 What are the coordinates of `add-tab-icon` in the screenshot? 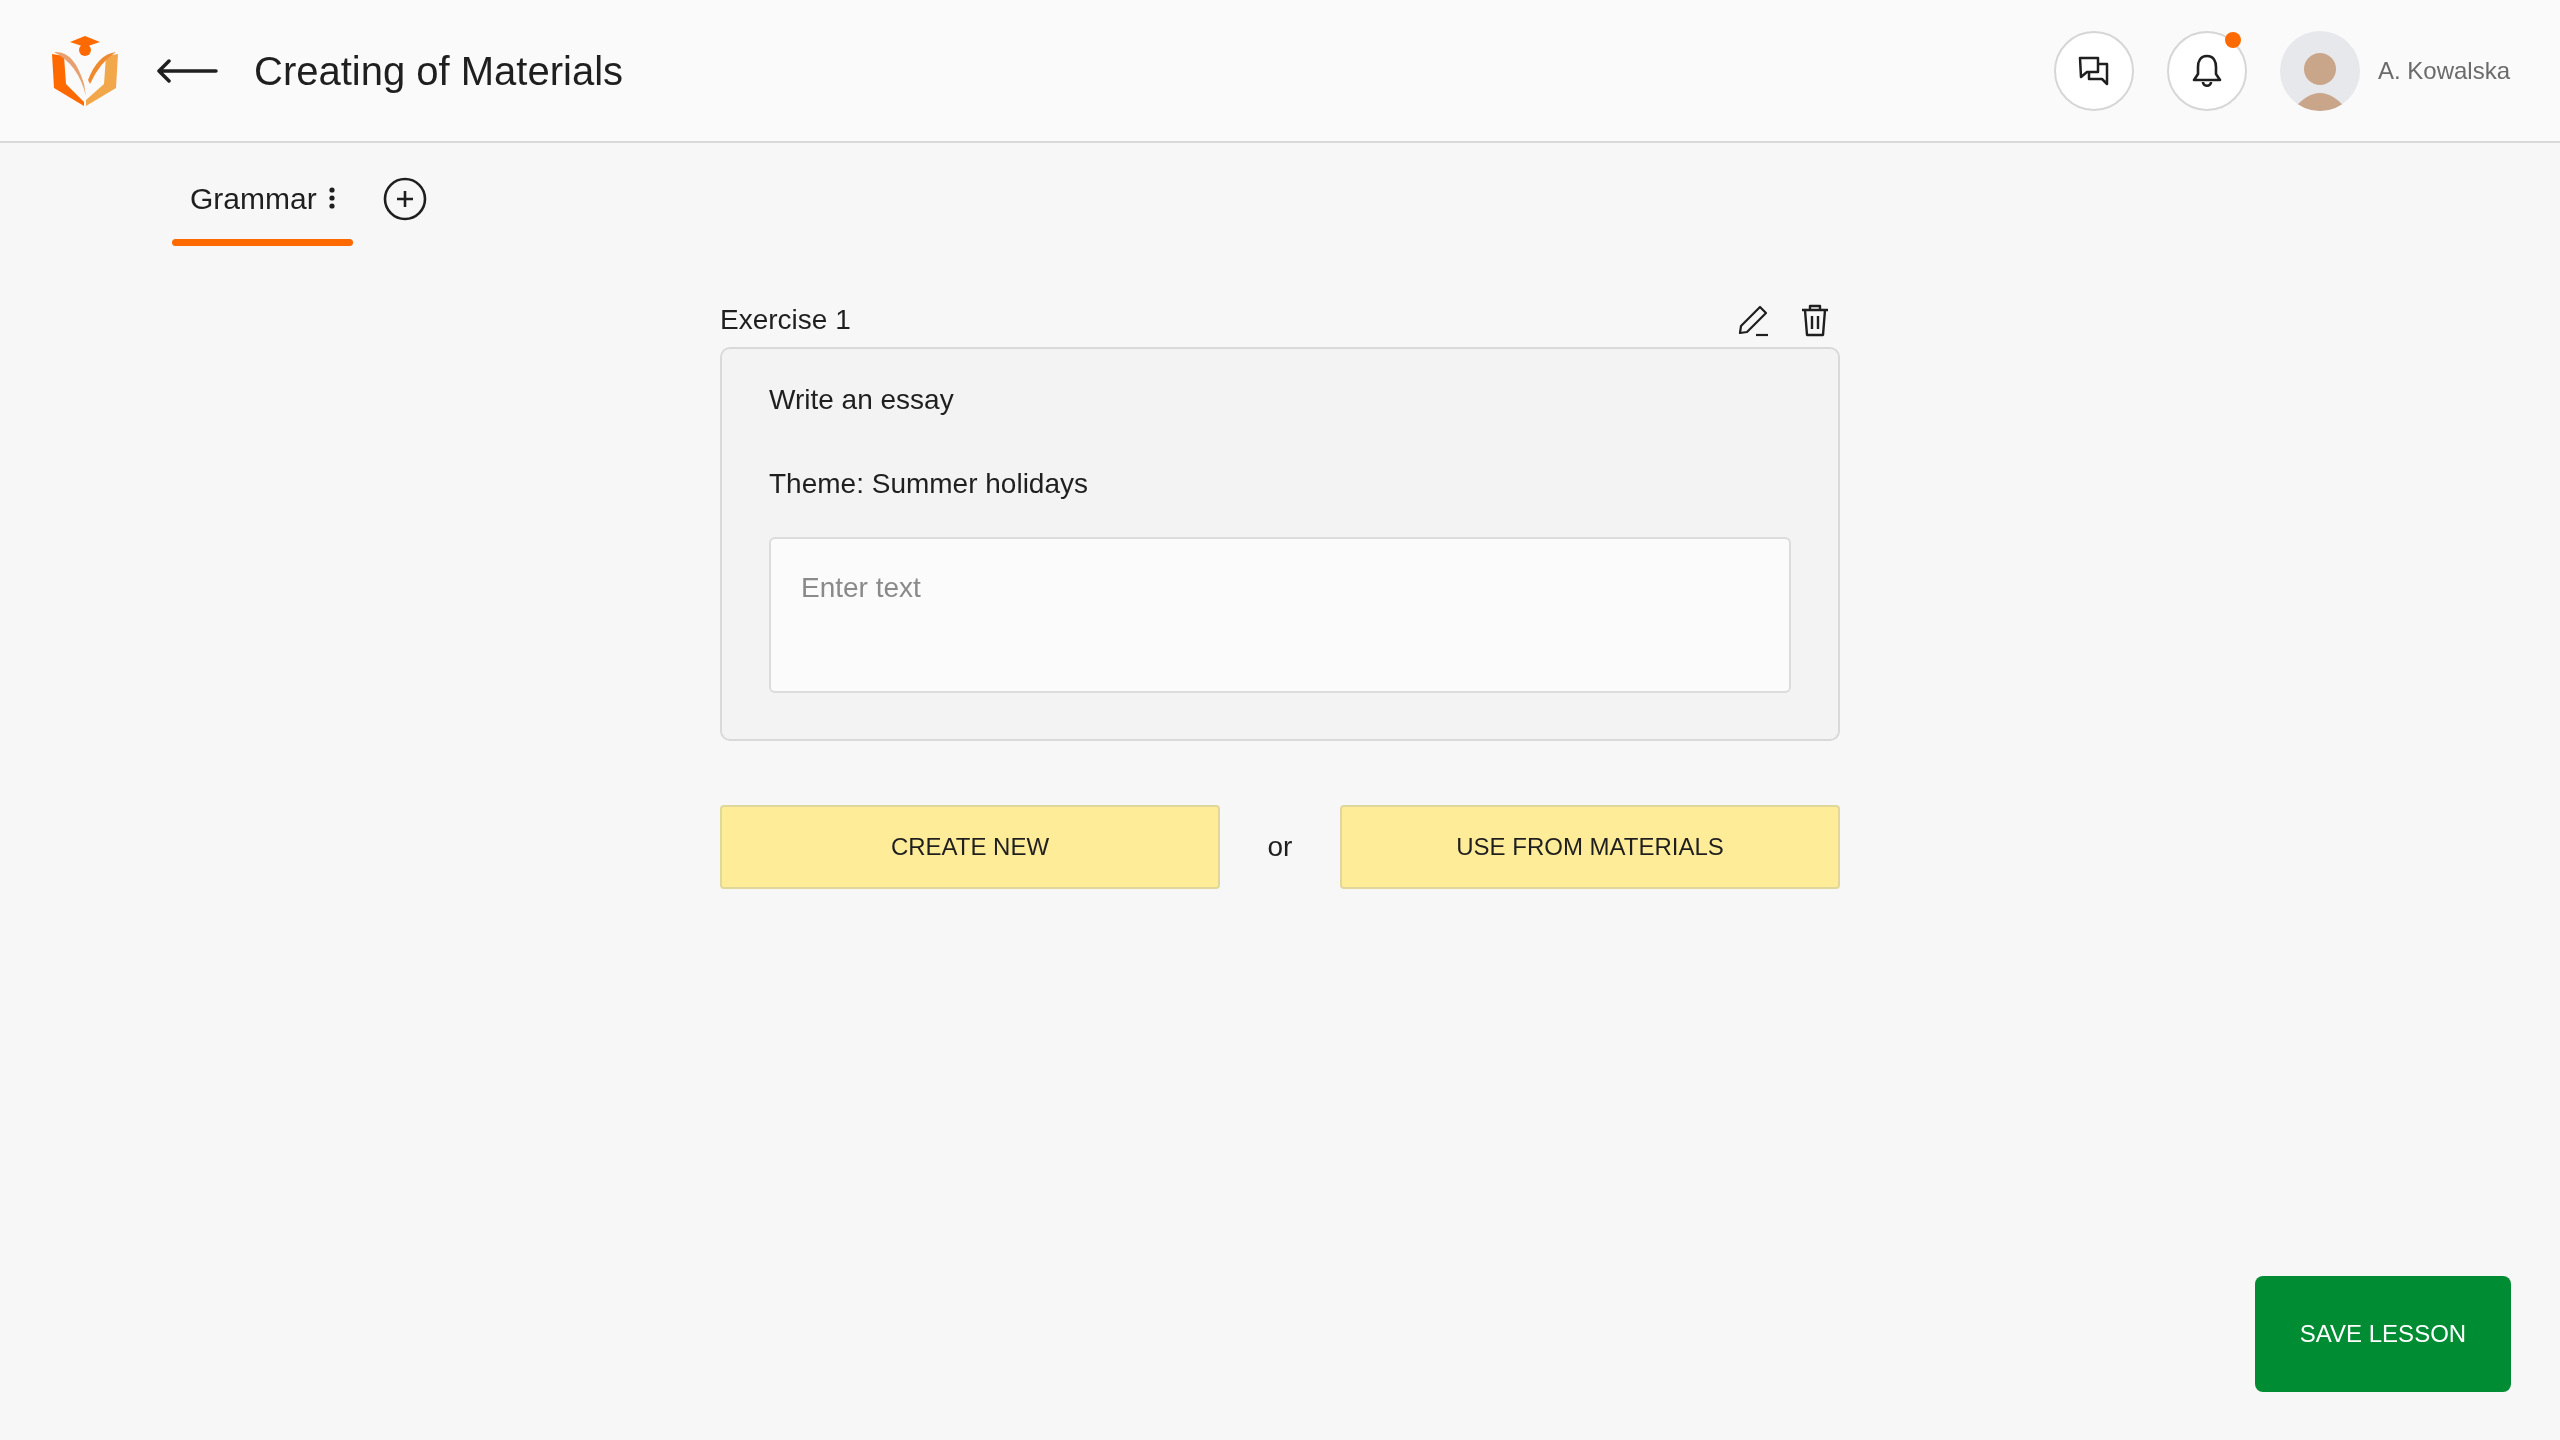 It's located at (404, 199).